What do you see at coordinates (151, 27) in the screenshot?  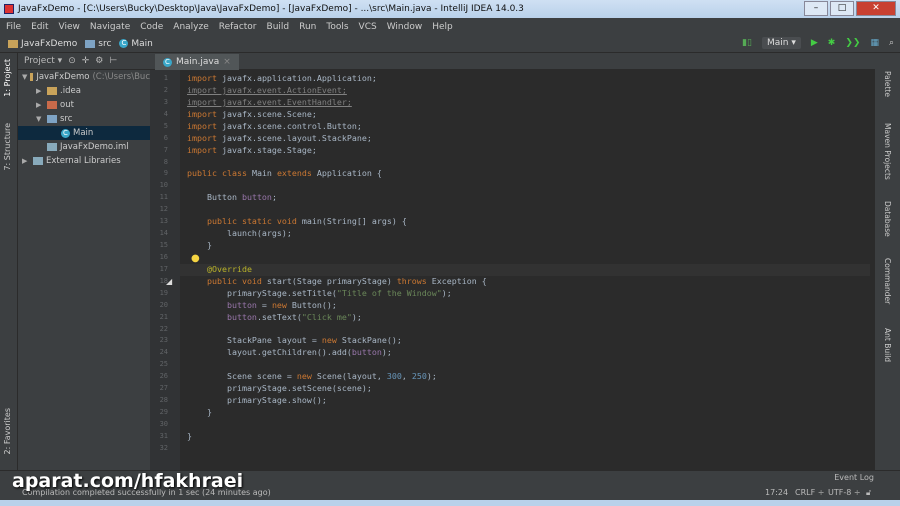 I see `menu-code: Code` at bounding box center [151, 27].